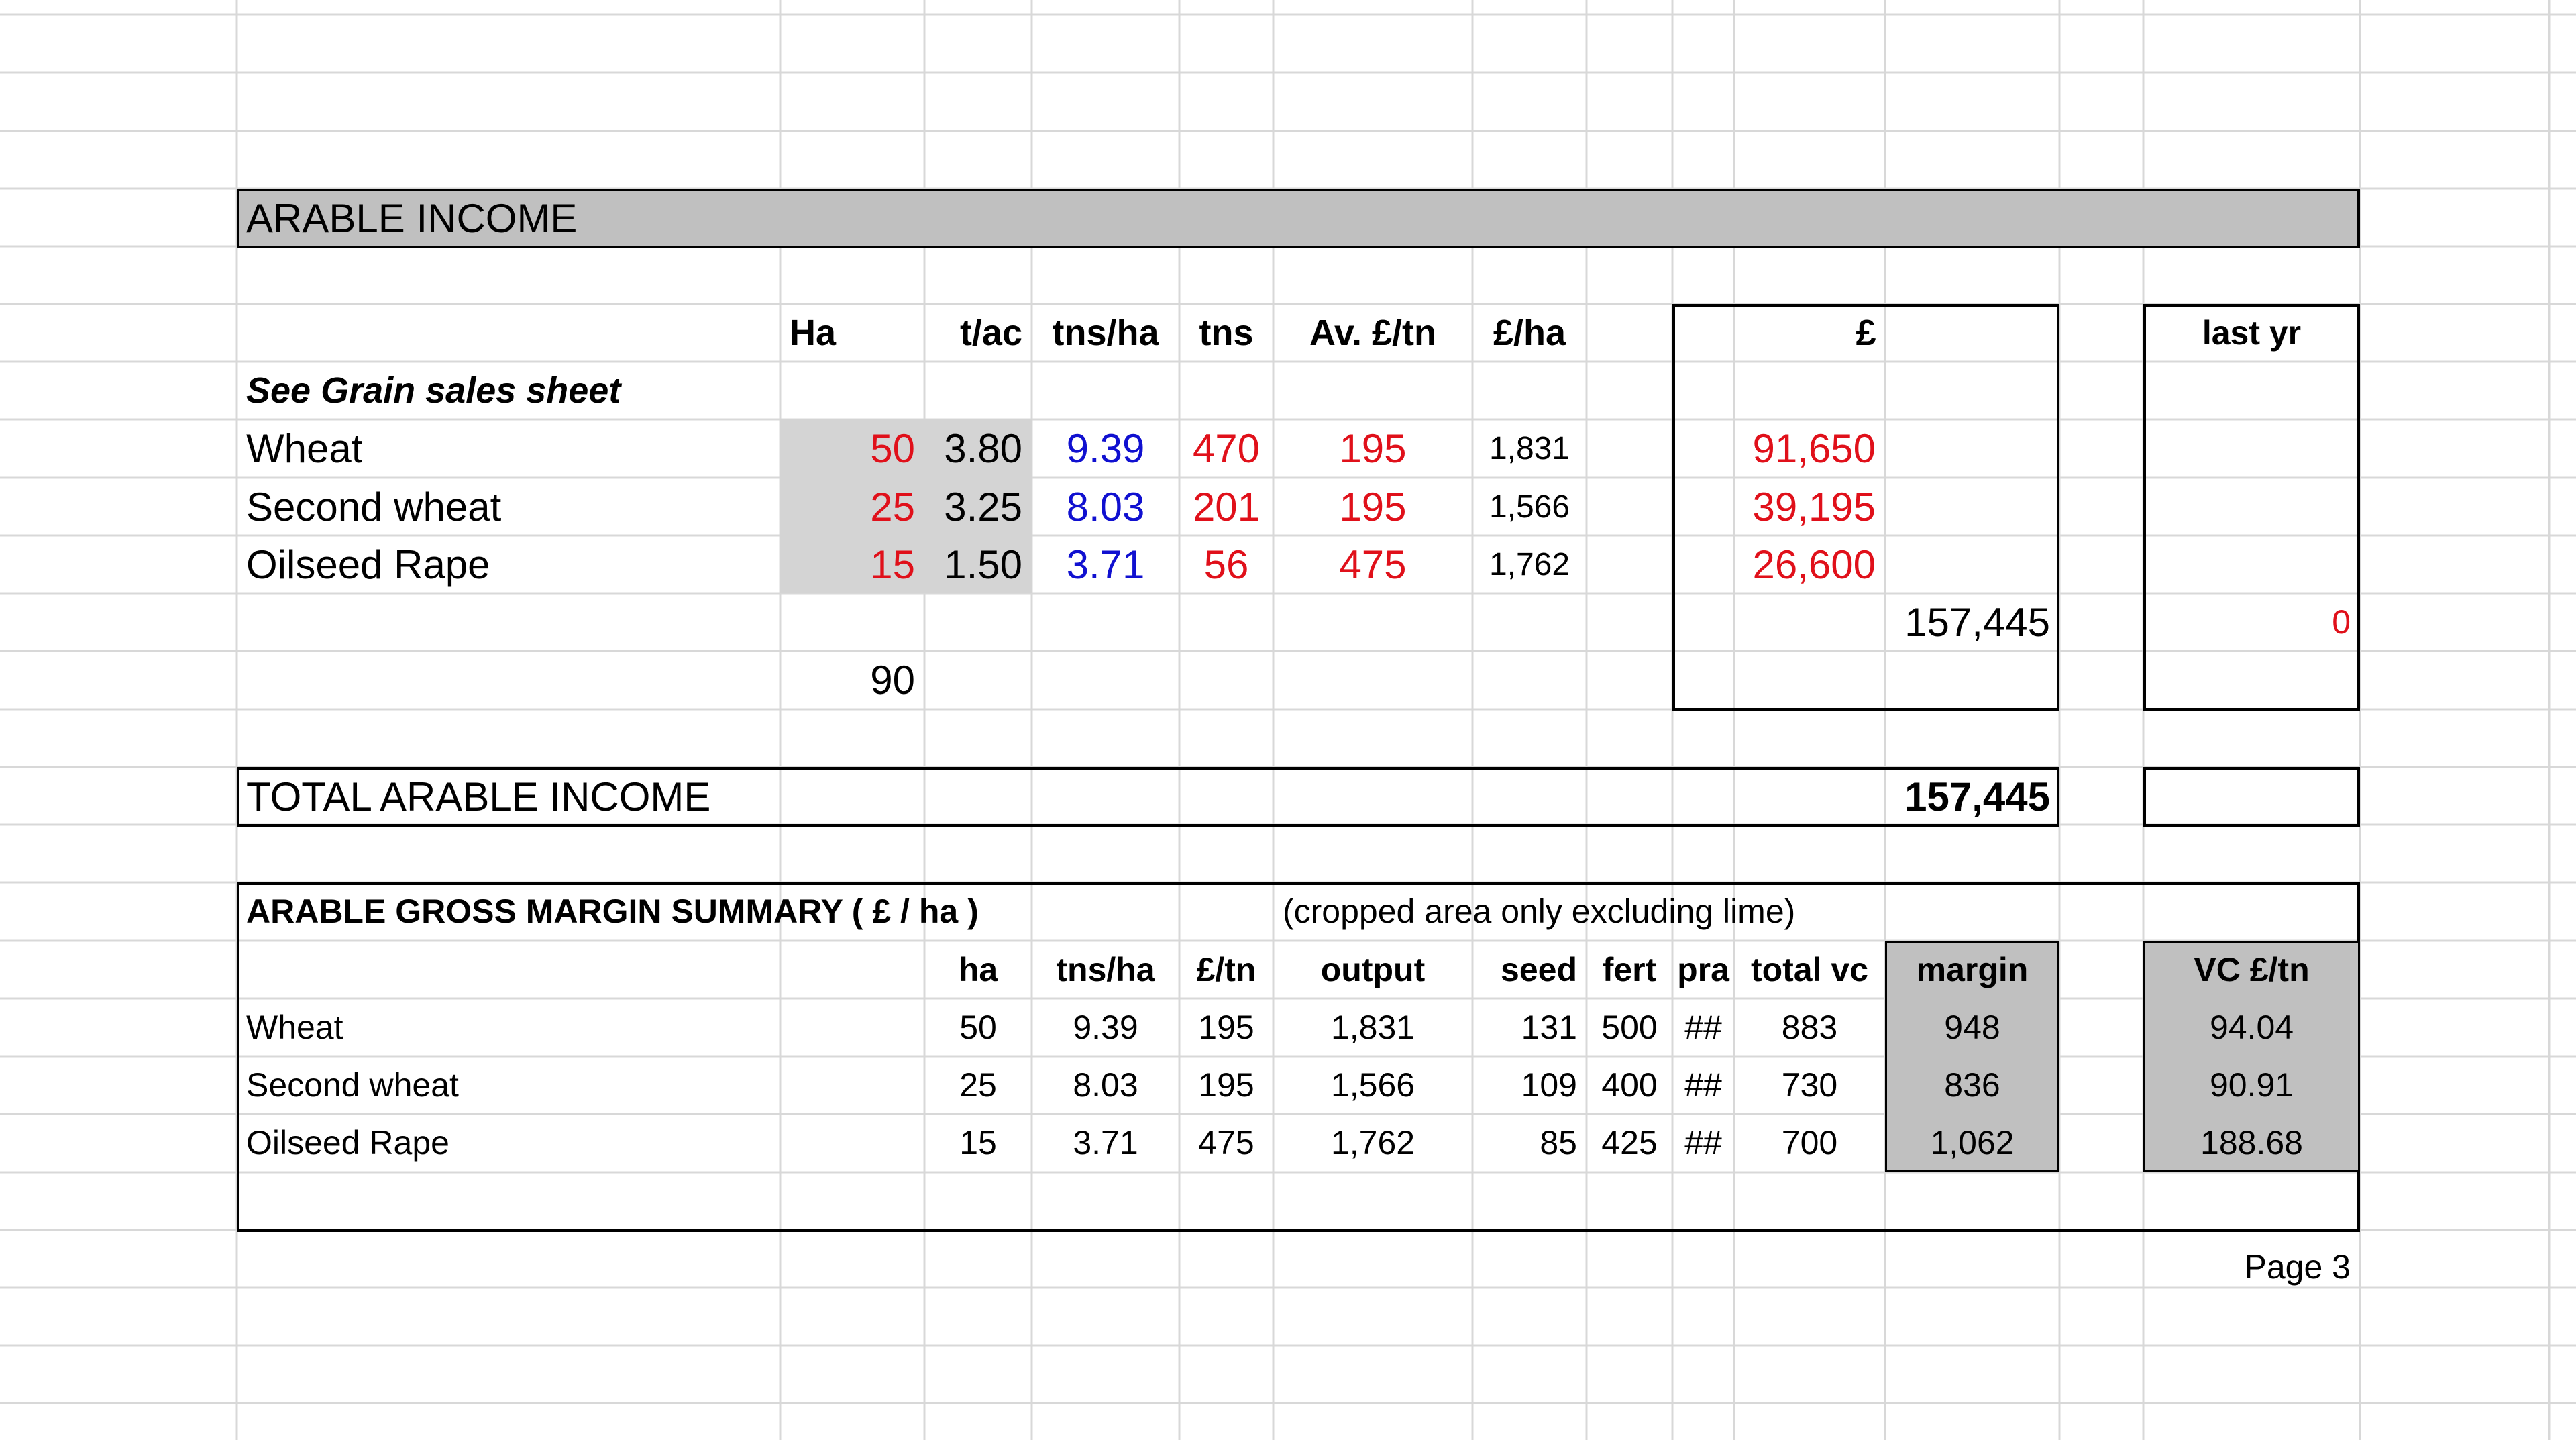  I want to click on summary-header-pra: pra, so click(1703, 969).